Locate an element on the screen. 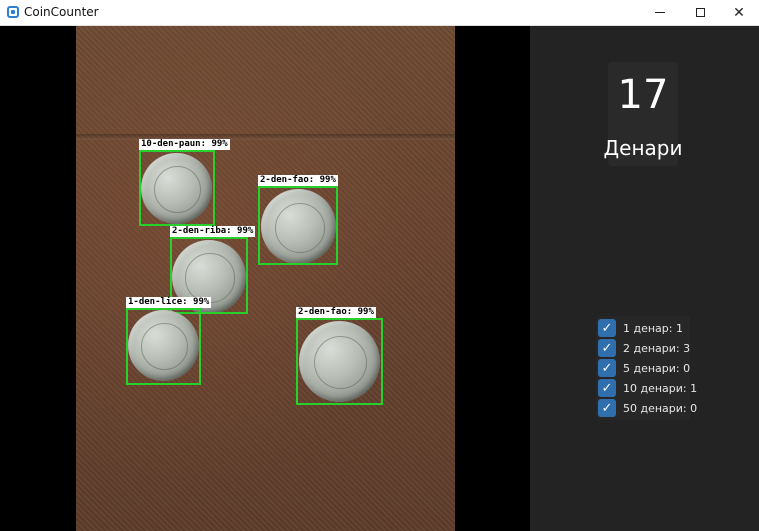 Image resolution: width=759 pixels, height=531 pixels. detection-label: 1-den-lice: 99% is located at coordinates (169, 302).